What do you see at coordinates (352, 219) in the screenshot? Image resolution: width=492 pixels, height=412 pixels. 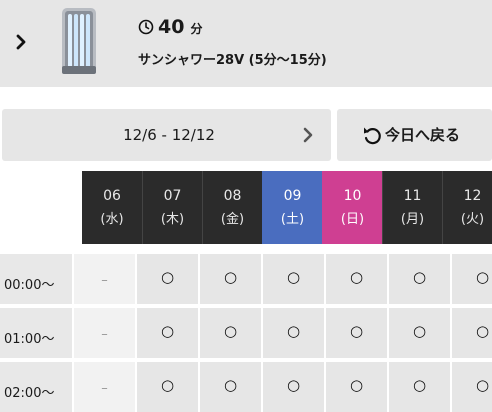 I see `date-weekday: (日)` at bounding box center [352, 219].